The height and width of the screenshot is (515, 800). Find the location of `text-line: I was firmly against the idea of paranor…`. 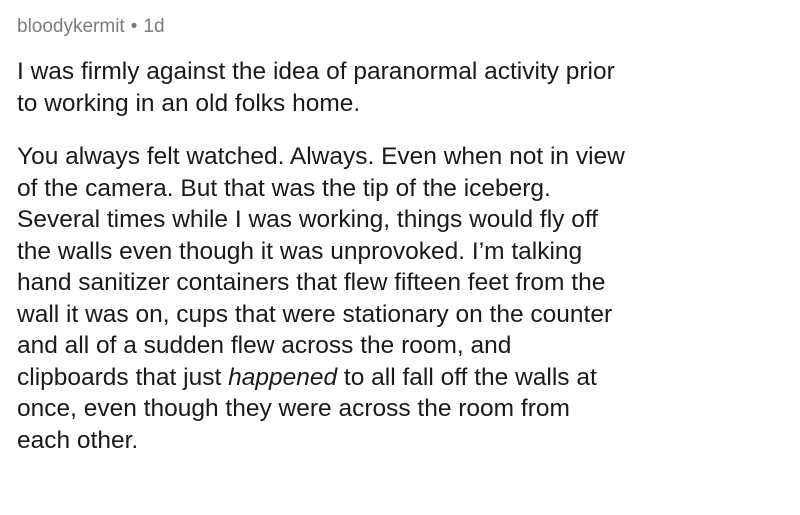

text-line: I was firmly against the idea of paranor… is located at coordinates (316, 71).